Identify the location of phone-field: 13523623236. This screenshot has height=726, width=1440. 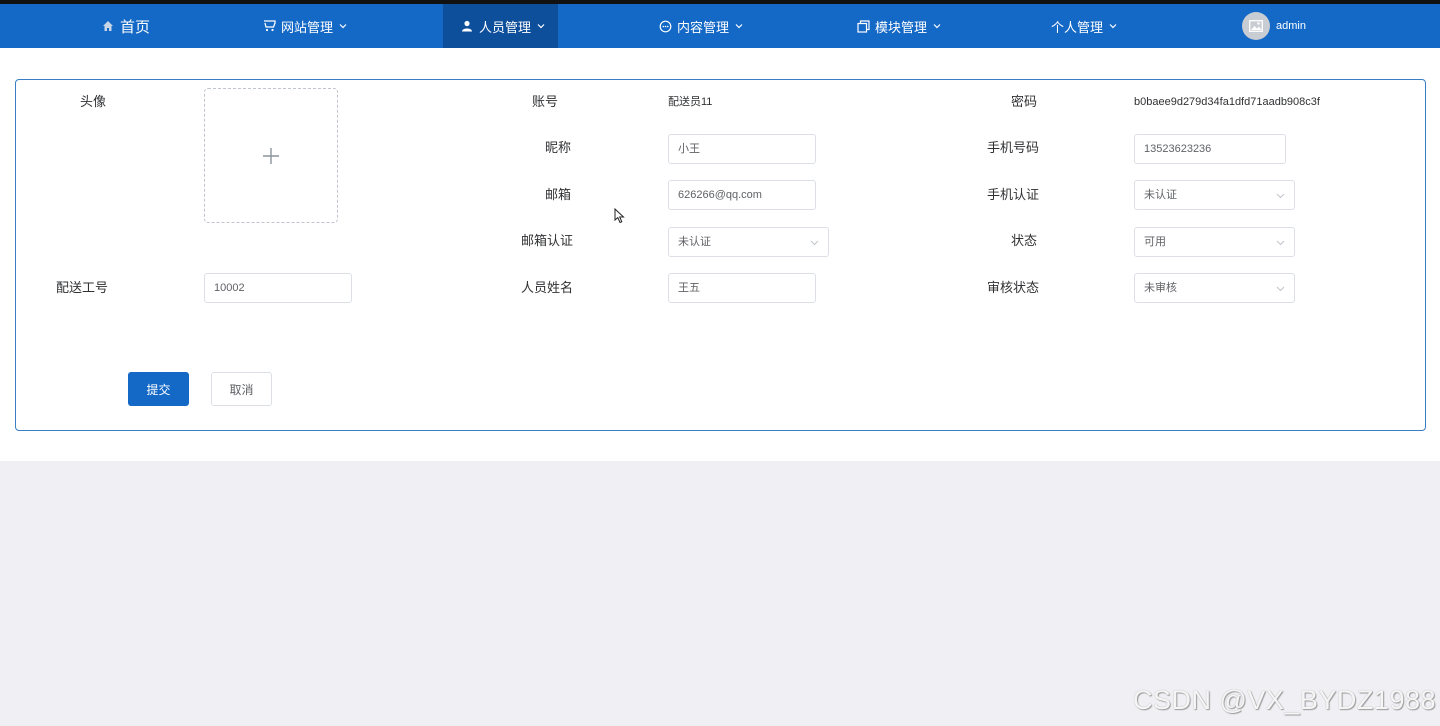
(1210, 149).